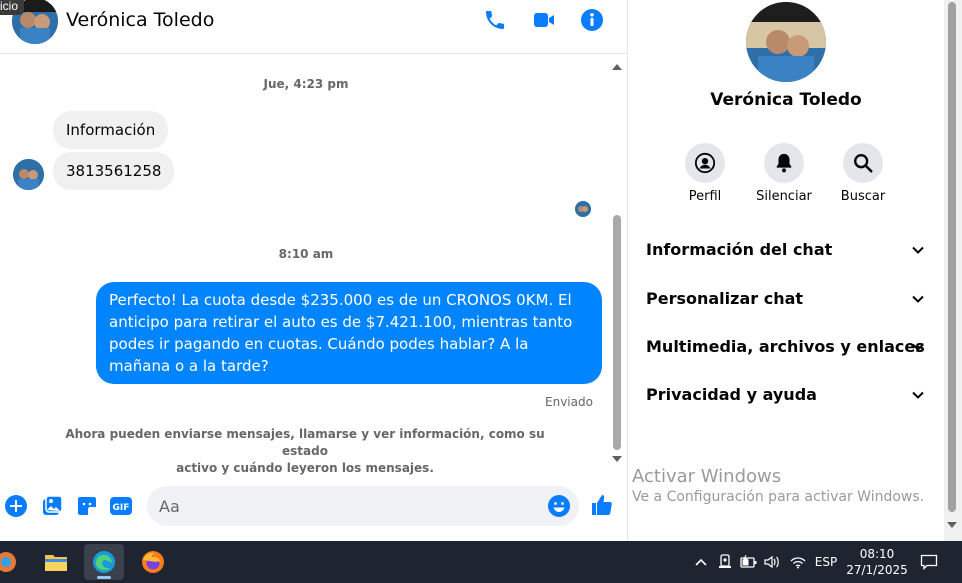 Image resolution: width=962 pixels, height=583 pixels. Describe the element at coordinates (863, 173) in the screenshot. I see `search-action-button: Buscar` at that location.